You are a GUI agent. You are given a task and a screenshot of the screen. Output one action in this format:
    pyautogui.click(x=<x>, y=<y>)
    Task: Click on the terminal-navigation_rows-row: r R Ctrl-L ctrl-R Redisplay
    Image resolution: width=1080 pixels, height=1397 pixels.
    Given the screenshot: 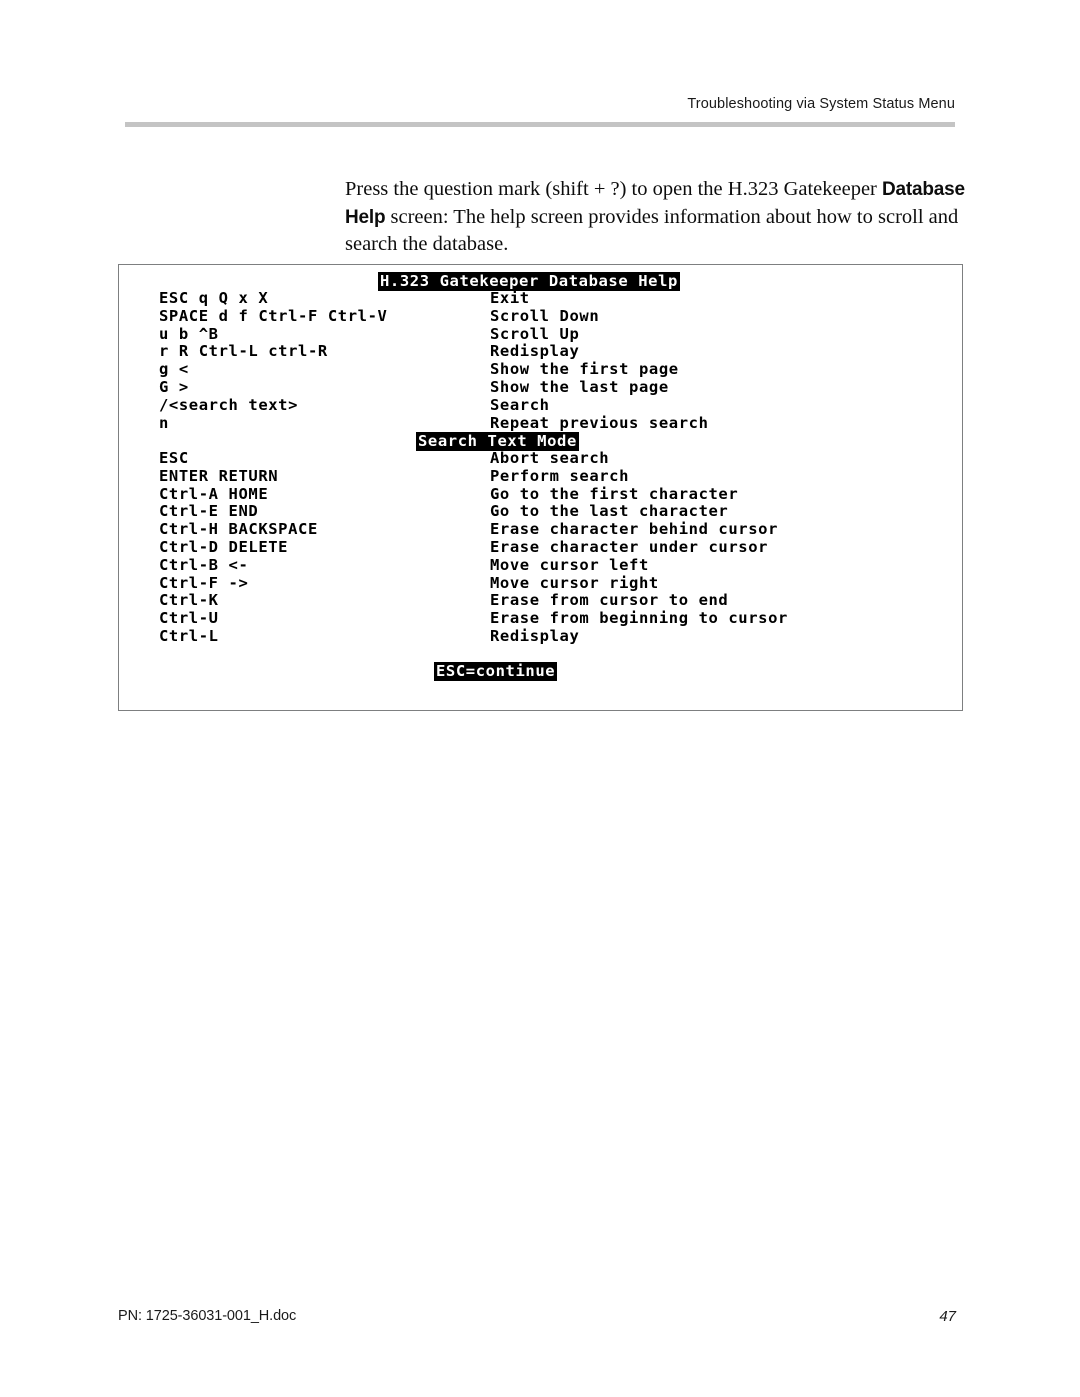 What is the action you would take?
    pyautogui.click(x=540, y=352)
    